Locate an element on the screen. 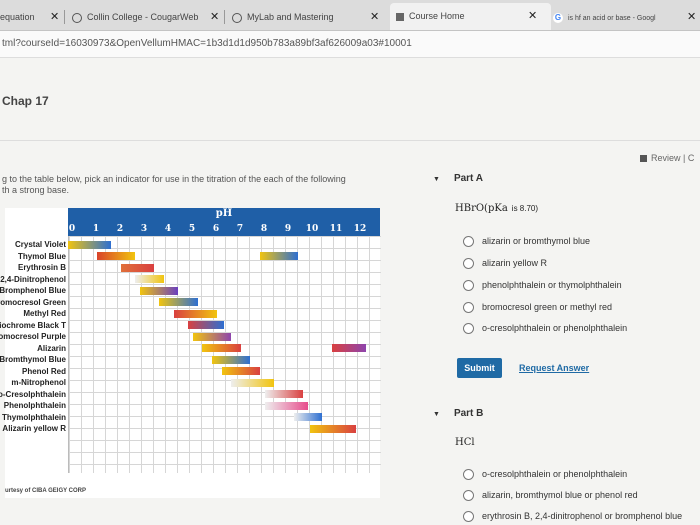  part-a-option: bromocresol green or methyl red is located at coordinates (537, 308).